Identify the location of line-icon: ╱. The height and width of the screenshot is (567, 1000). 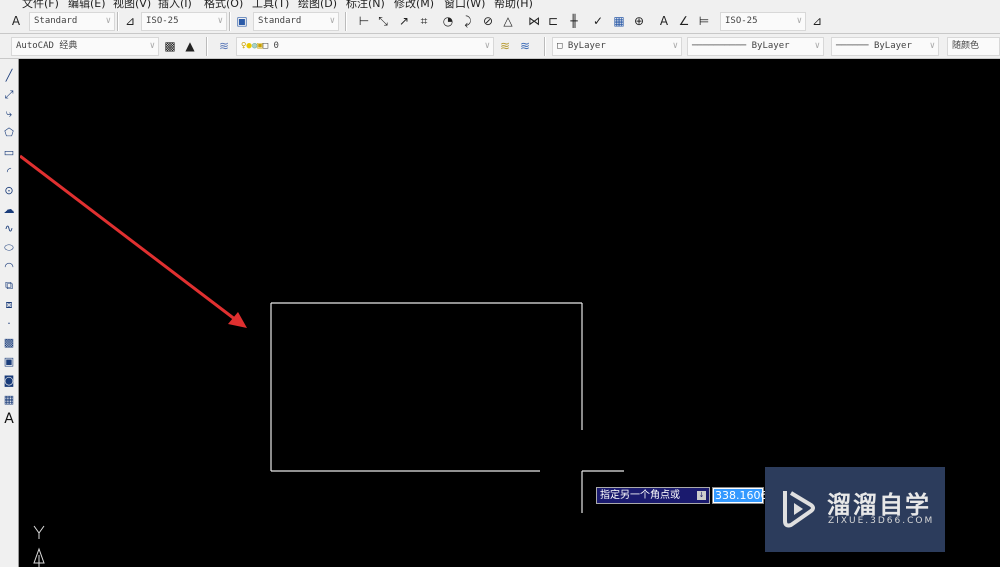
(9, 76).